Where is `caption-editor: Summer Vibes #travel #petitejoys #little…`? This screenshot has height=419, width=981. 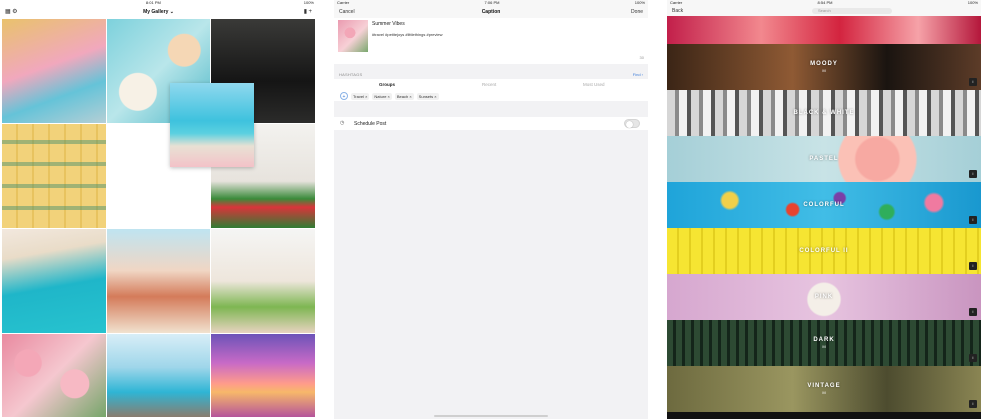 caption-editor: Summer Vibes #travel #petitejoys #little… is located at coordinates (491, 41).